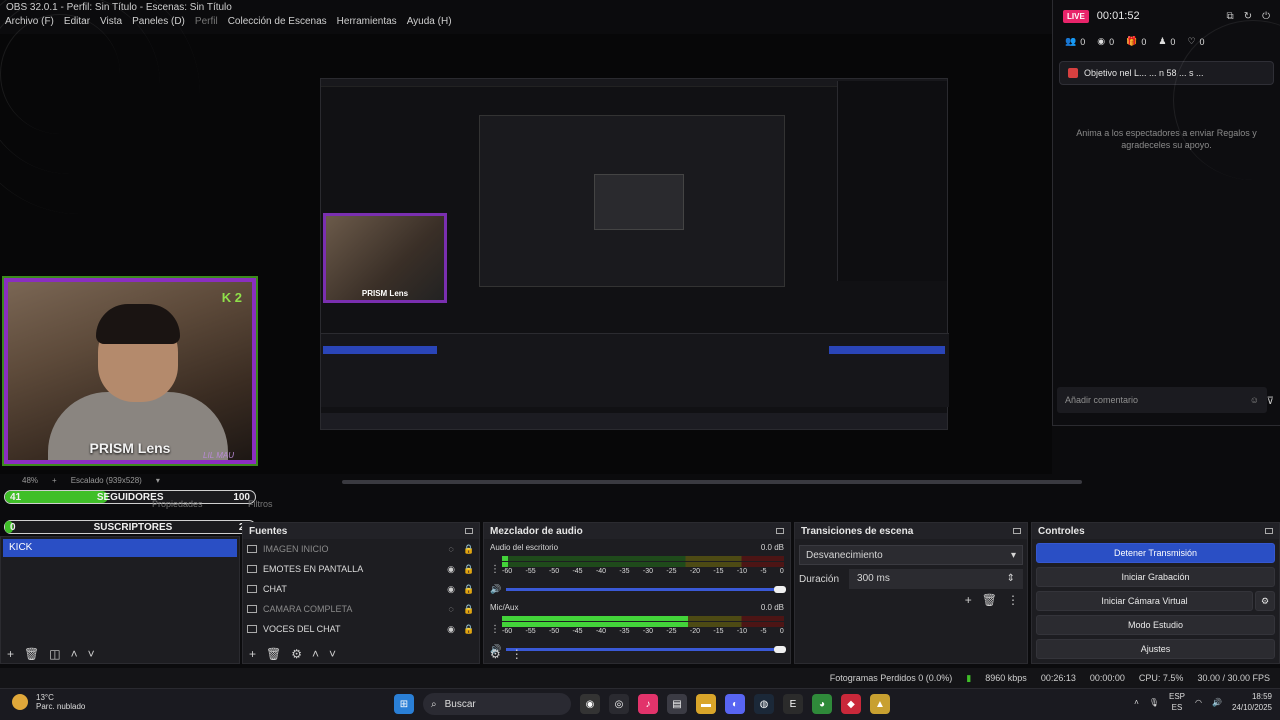 Image resolution: width=1280 pixels, height=720 pixels. Describe the element at coordinates (646, 589) in the screenshot. I see `volume-slider` at that location.